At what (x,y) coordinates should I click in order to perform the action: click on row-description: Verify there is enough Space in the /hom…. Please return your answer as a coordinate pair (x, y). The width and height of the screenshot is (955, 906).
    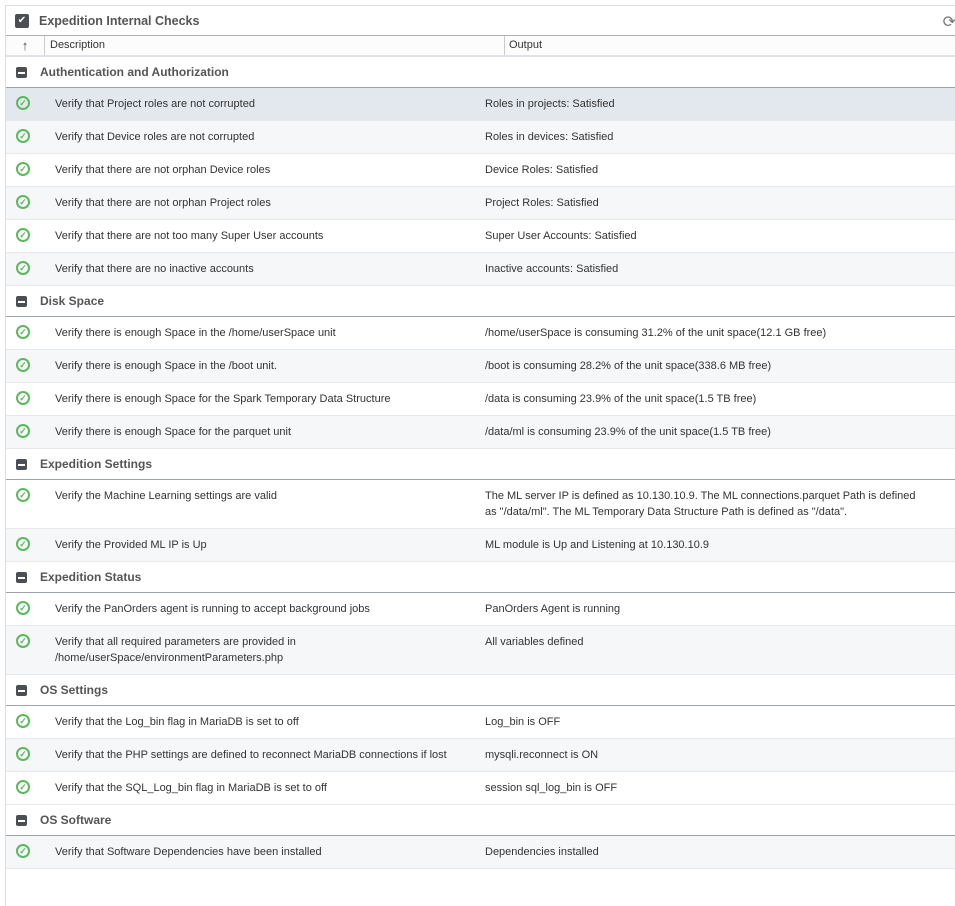
    Looking at the image, I should click on (195, 333).